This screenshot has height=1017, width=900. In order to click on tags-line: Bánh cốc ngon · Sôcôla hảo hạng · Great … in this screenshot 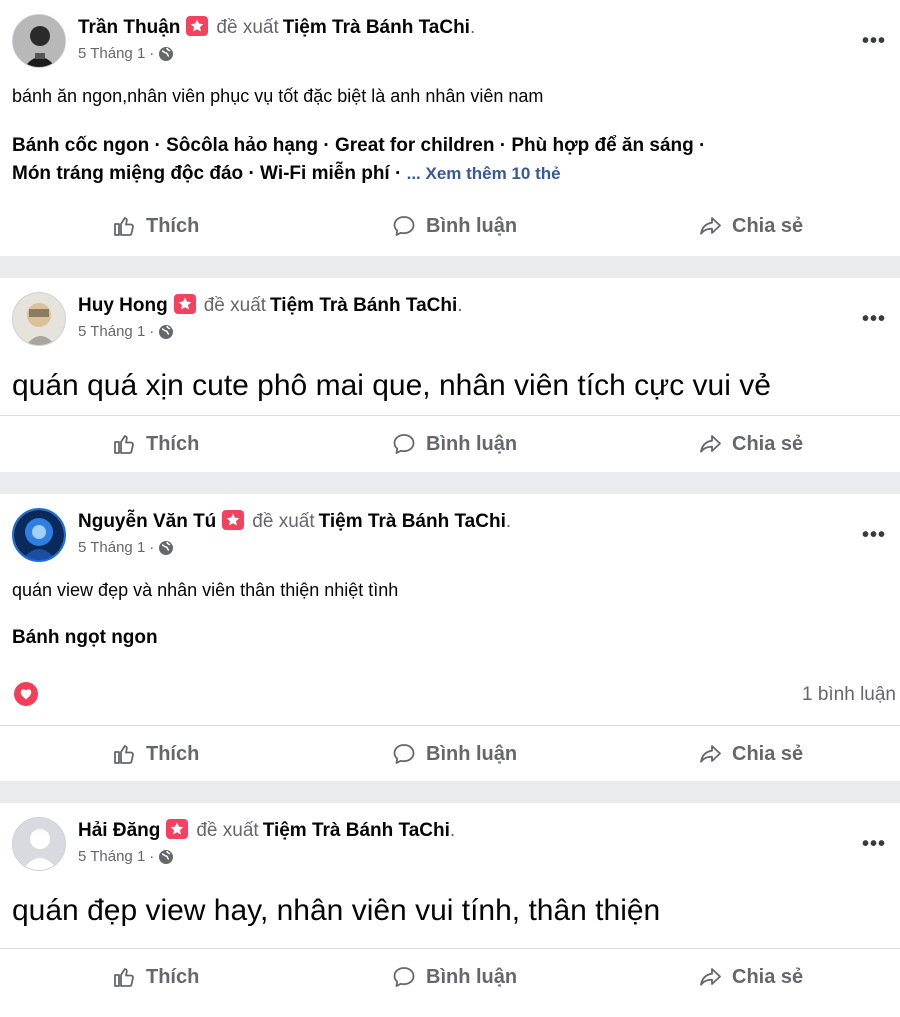, I will do `click(359, 145)`.